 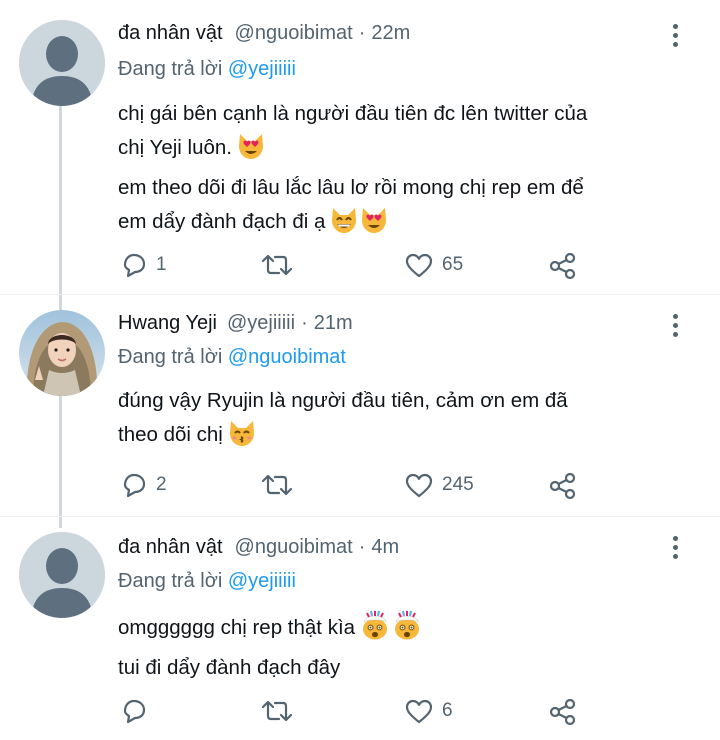 I want to click on tweet-header: Hwang Yeji @yejiiiii · 21m, so click(x=235, y=327).